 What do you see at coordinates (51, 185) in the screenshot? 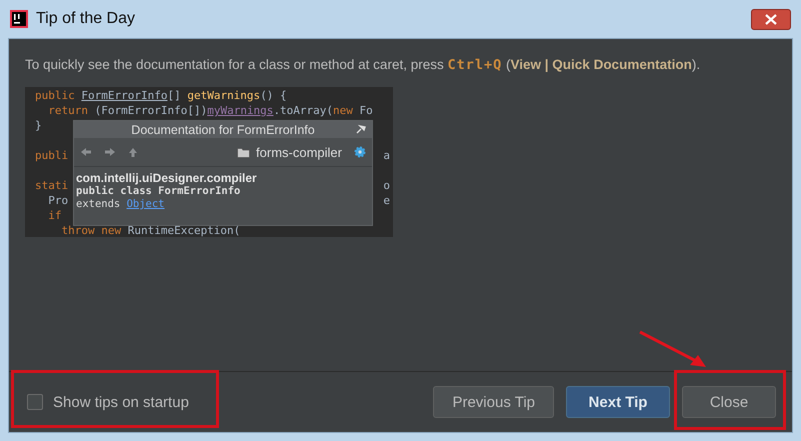
I see `code-line: stati` at bounding box center [51, 185].